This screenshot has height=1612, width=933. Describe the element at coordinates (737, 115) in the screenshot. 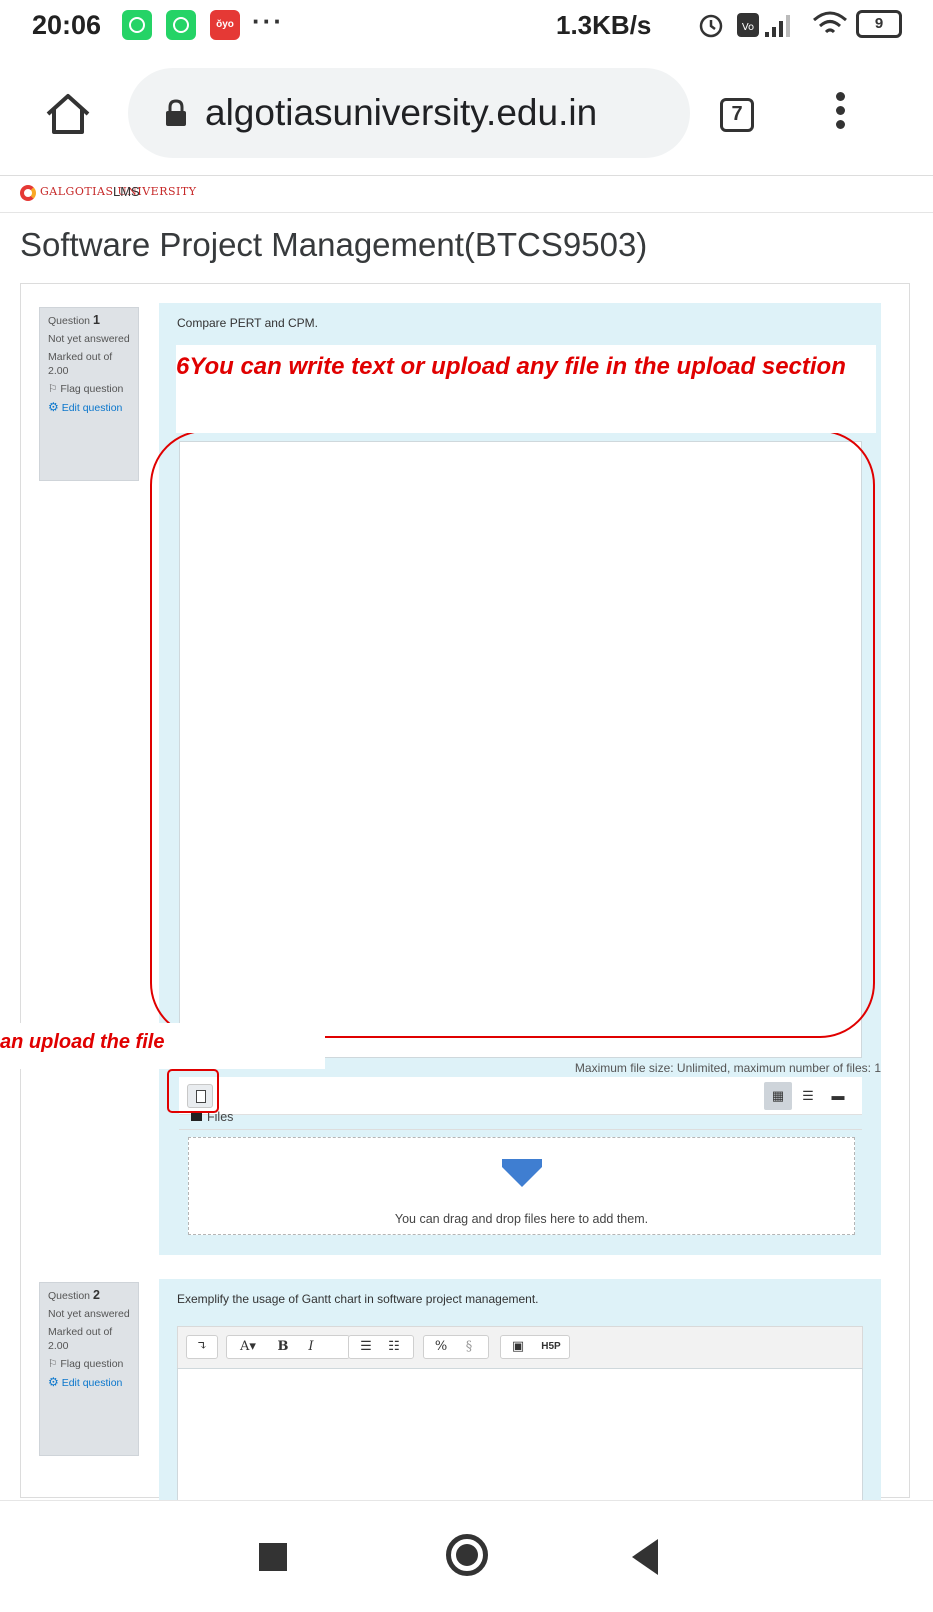

I see `tab-switcher-button: 7` at that location.